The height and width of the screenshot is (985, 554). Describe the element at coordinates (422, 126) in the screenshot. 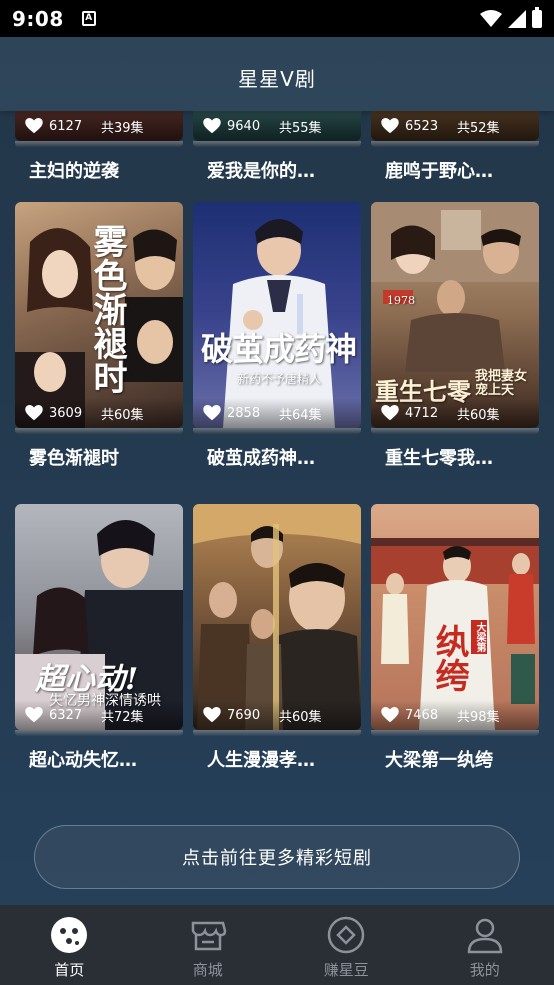

I see `like-count: 6523` at that location.